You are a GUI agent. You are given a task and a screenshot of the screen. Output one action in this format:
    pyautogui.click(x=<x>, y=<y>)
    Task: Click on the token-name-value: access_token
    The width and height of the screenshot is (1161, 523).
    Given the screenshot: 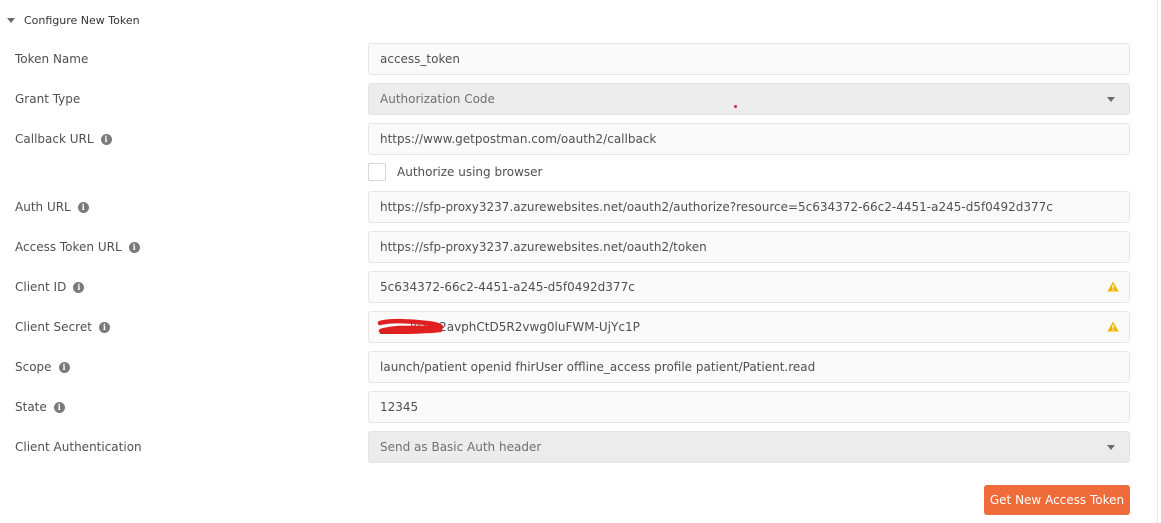 What is the action you would take?
    pyautogui.click(x=420, y=59)
    